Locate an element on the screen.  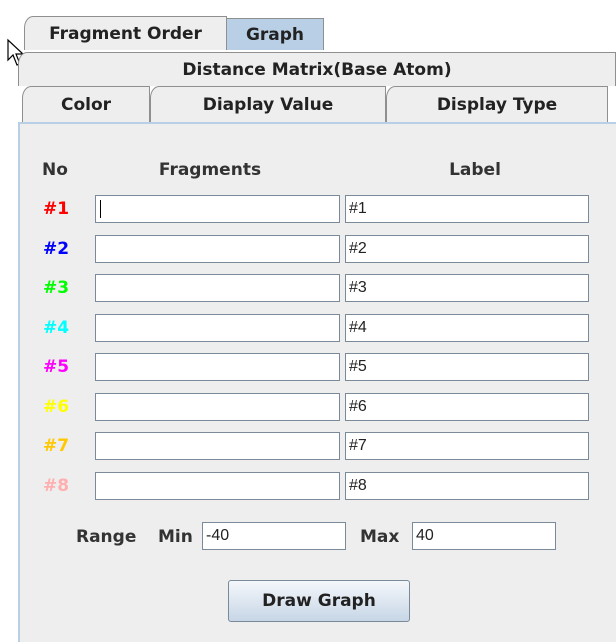
row-number: #7 is located at coordinates (56, 446).